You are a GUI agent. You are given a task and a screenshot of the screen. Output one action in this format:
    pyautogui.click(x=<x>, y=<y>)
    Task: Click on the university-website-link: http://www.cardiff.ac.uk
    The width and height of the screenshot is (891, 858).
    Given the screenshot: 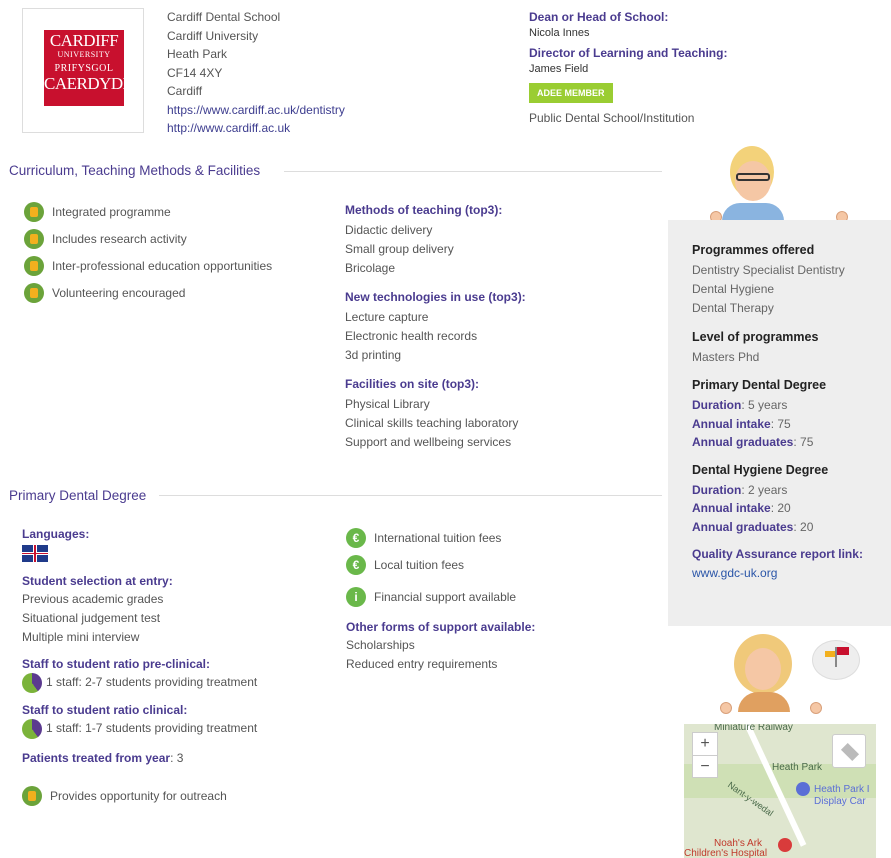 What is the action you would take?
    pyautogui.click(x=256, y=128)
    